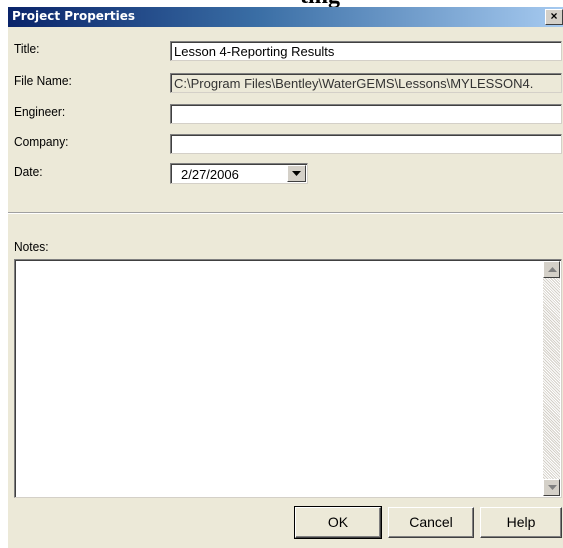 Image resolution: width=563 pixels, height=548 pixels. What do you see at coordinates (27, 48) in the screenshot?
I see `title-label: Title:` at bounding box center [27, 48].